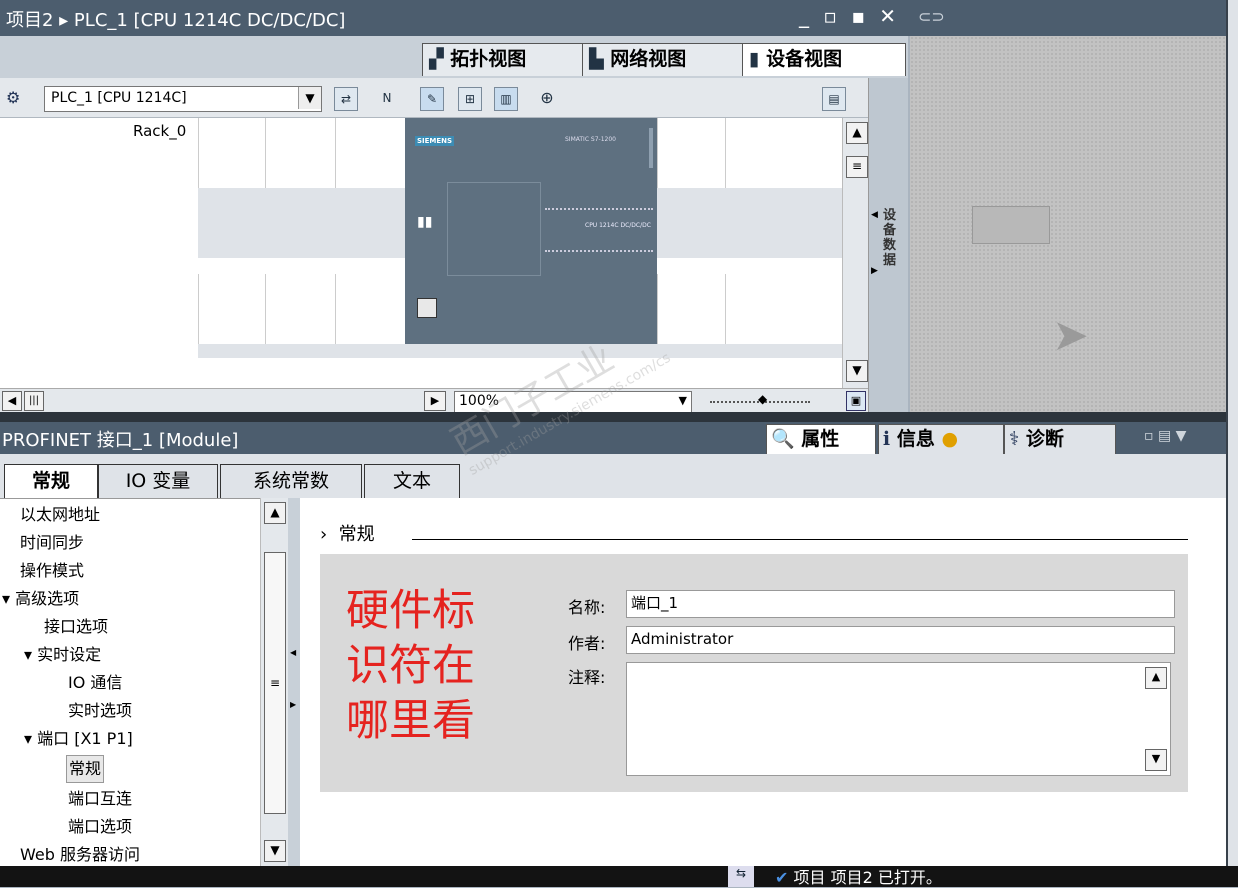 The image size is (1238, 888). I want to click on section-divider, so click(800, 539).